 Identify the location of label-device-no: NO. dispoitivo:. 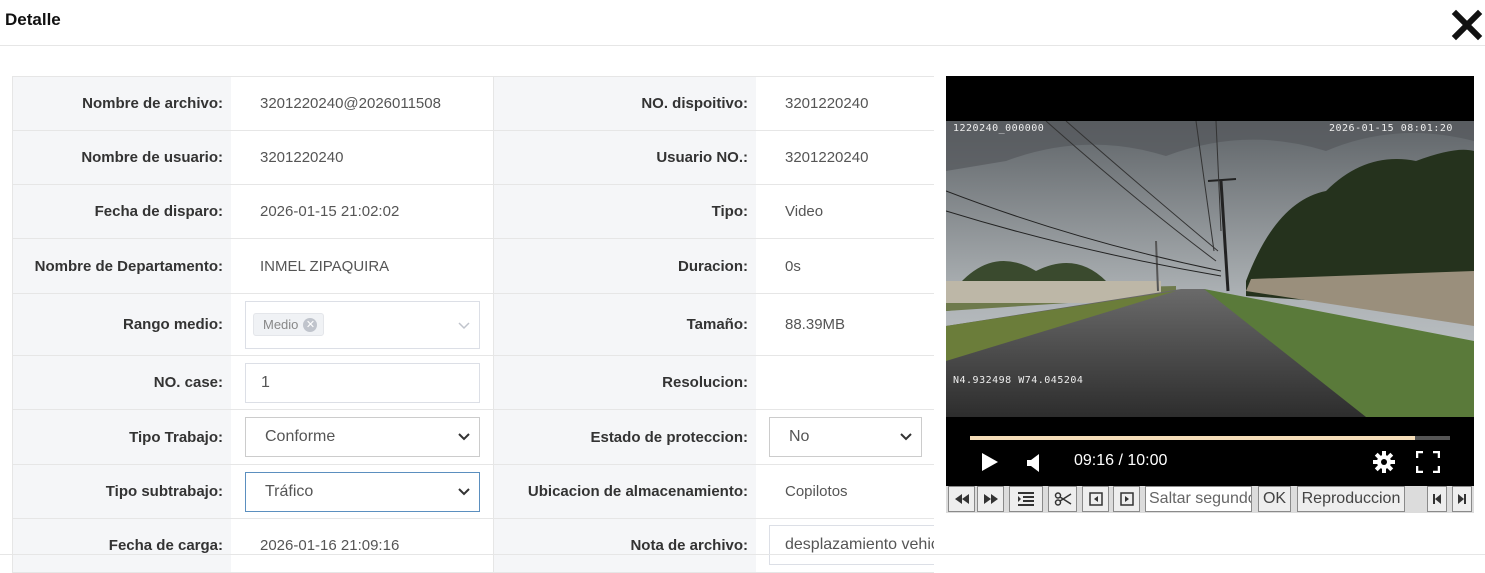
(624, 103).